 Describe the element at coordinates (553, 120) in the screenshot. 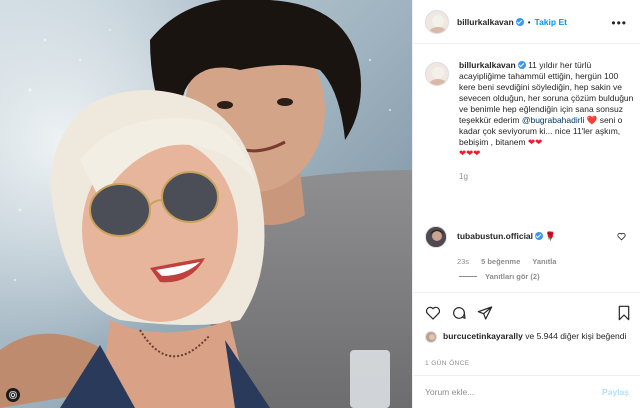

I see `caption-mention-link: @bugrabahadirli` at that location.